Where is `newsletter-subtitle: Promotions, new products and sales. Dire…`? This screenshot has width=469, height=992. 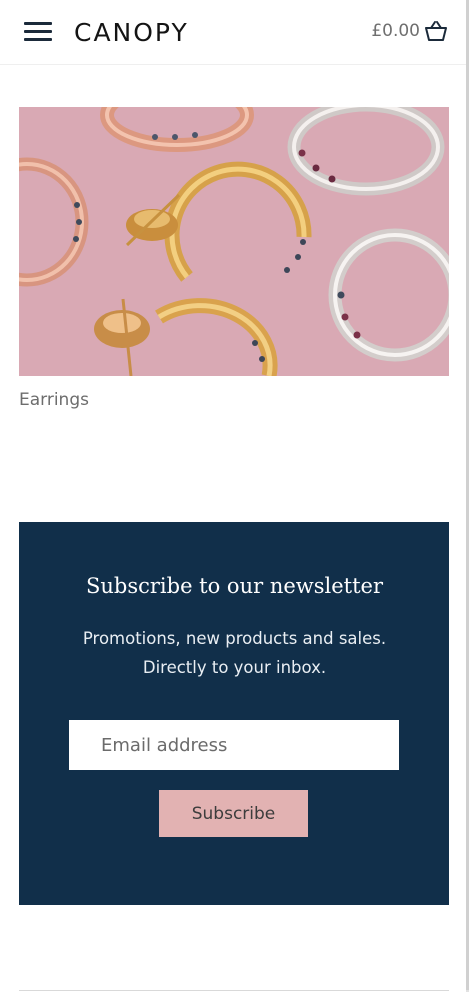 newsletter-subtitle: Promotions, new products and sales. Dire… is located at coordinates (234, 653).